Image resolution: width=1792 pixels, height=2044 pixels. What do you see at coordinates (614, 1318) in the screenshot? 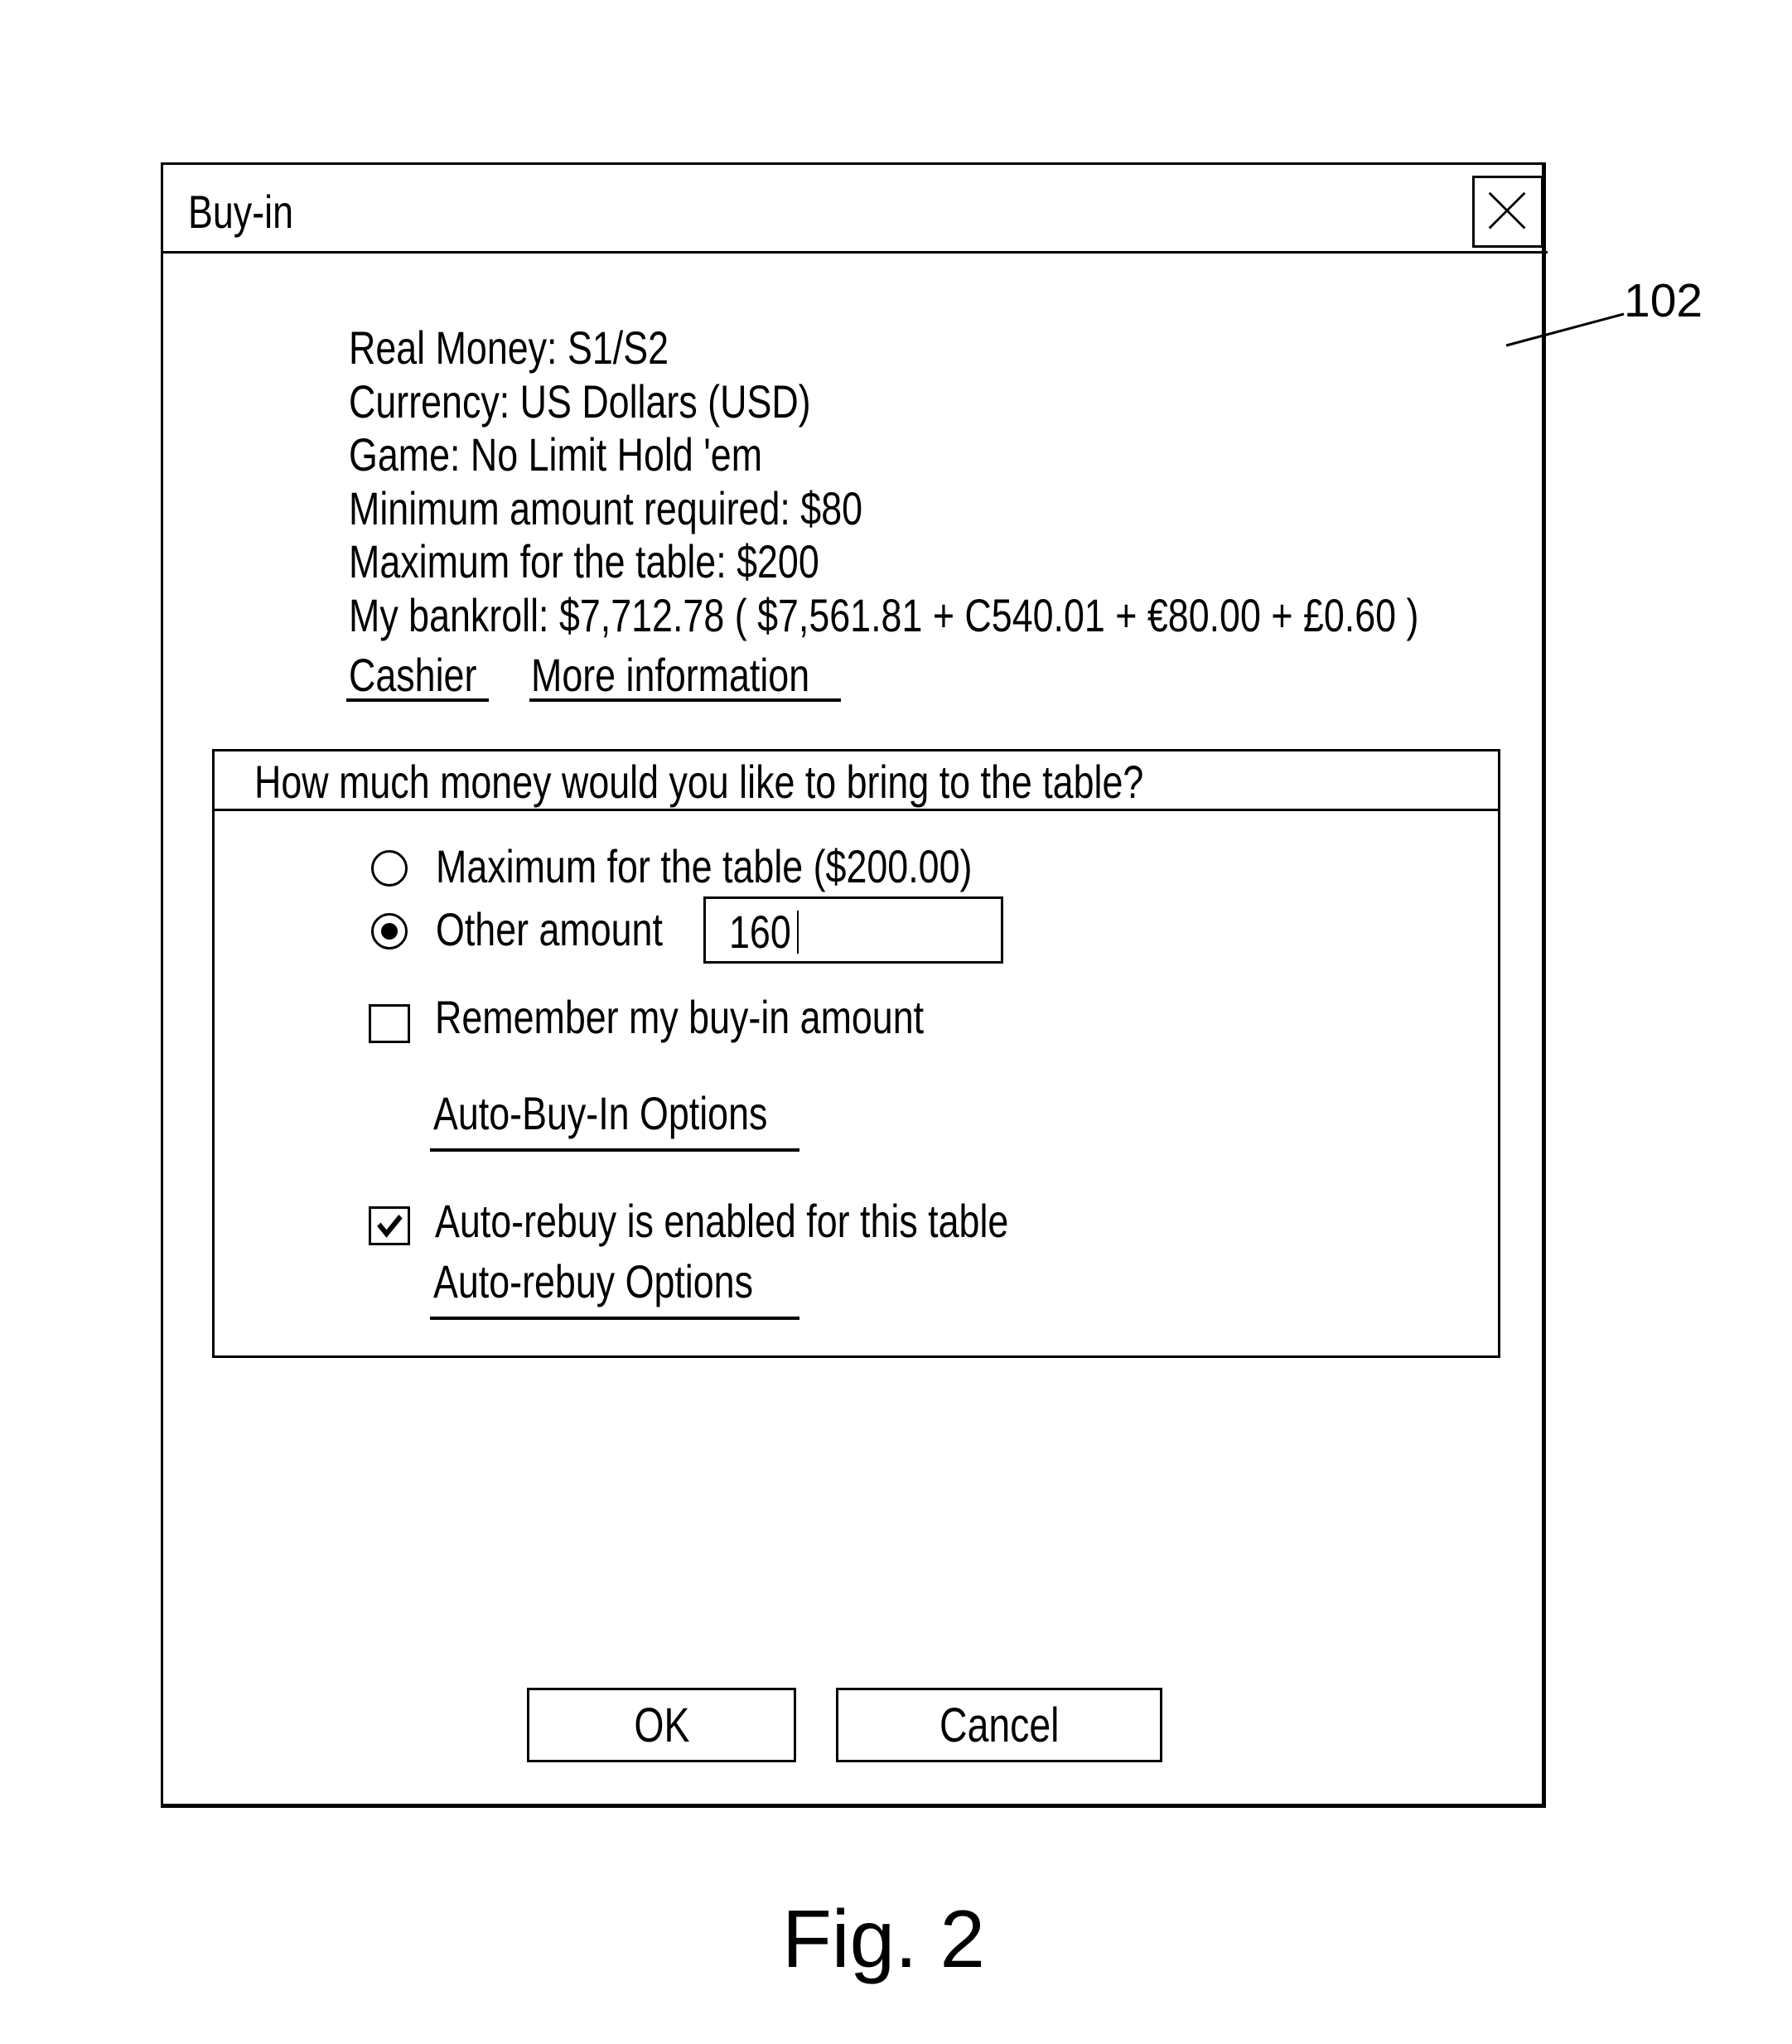
I see `auto-rebuy-options-underline` at bounding box center [614, 1318].